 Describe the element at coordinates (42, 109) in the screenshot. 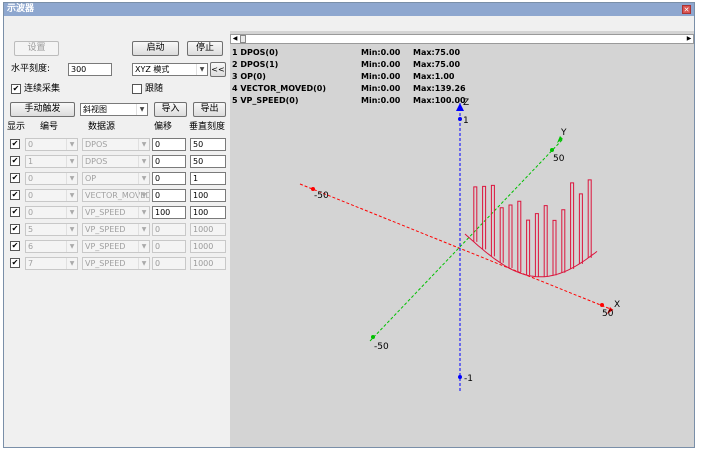

I see `manual-trigger-button: 手动触发` at that location.